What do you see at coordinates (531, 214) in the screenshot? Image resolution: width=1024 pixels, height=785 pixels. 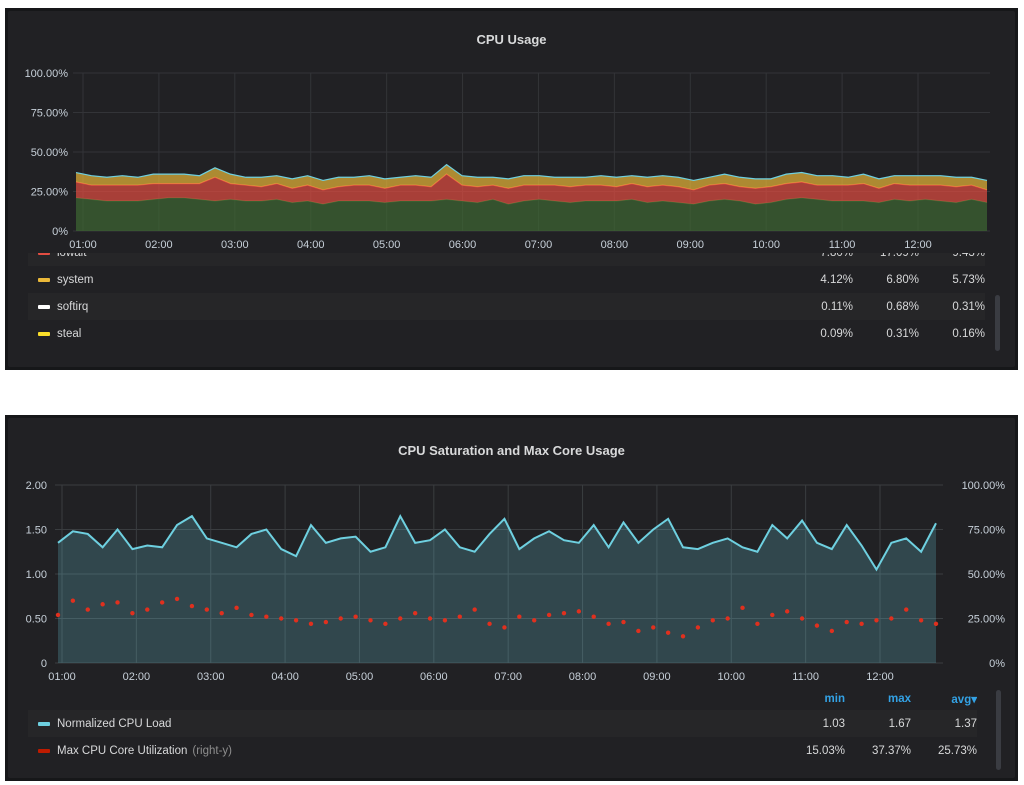 I see `area-user` at bounding box center [531, 214].